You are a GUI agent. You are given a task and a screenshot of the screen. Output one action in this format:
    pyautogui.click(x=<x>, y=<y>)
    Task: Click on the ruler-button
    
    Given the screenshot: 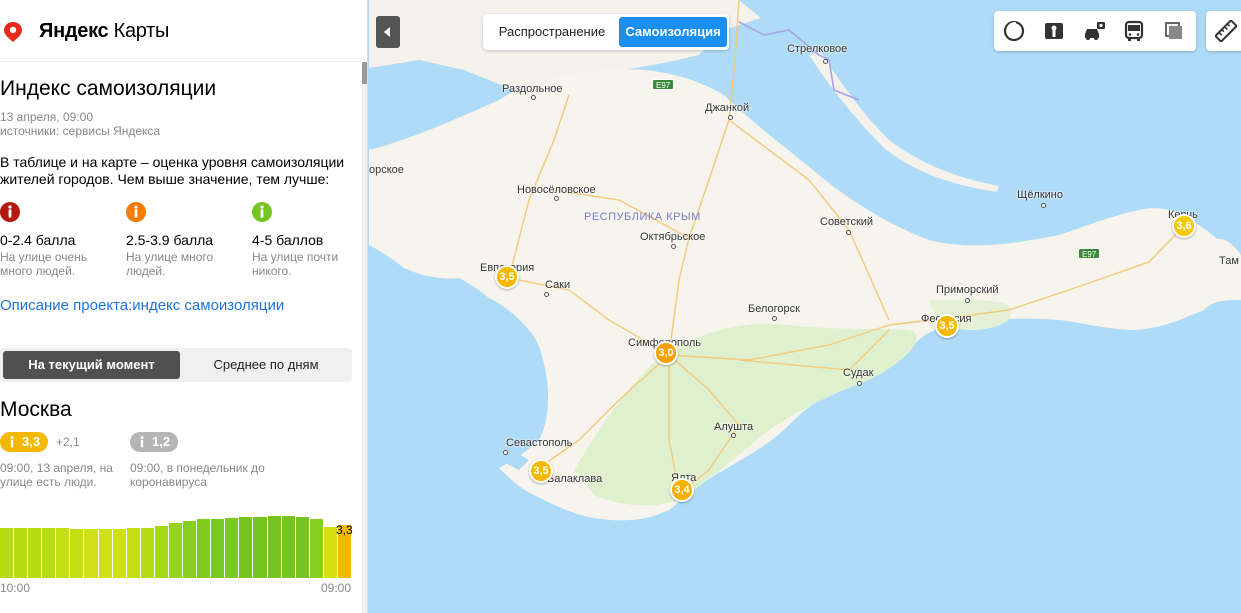 What is the action you would take?
    pyautogui.click(x=1223, y=31)
    